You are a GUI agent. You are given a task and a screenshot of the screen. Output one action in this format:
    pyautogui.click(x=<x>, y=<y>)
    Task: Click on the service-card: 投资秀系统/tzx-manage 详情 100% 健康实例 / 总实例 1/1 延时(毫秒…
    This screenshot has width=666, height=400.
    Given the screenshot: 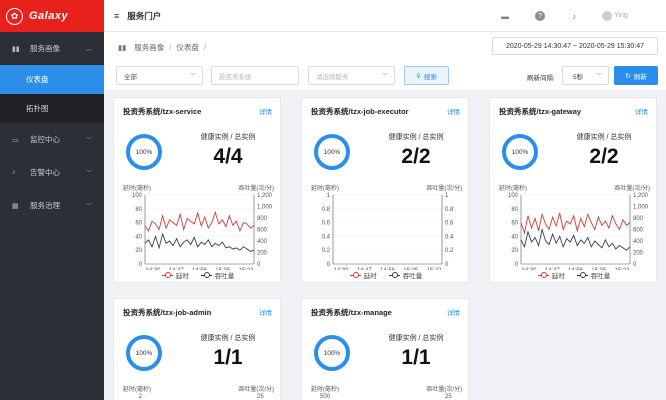 What is the action you would take?
    pyautogui.click(x=385, y=349)
    